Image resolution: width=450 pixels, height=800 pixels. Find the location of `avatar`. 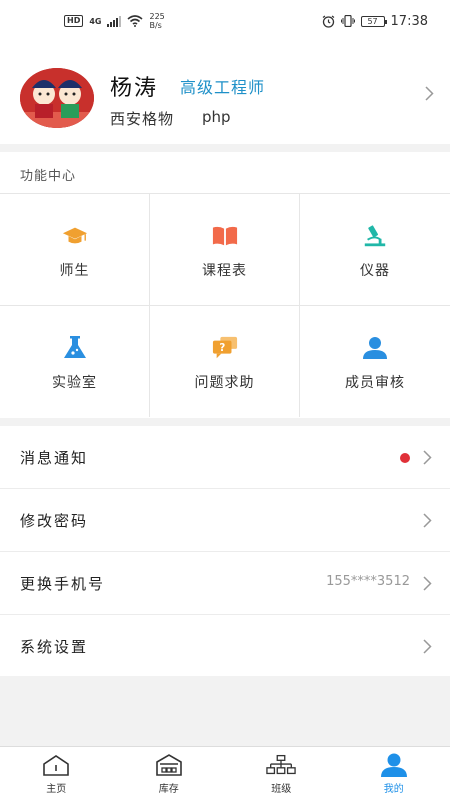

avatar is located at coordinates (57, 98).